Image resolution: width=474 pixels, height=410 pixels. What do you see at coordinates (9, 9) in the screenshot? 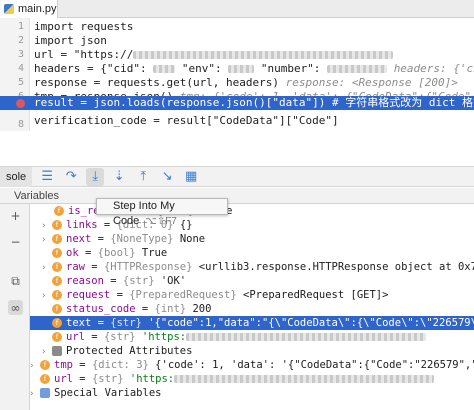
I see `python-file-icon` at bounding box center [9, 9].